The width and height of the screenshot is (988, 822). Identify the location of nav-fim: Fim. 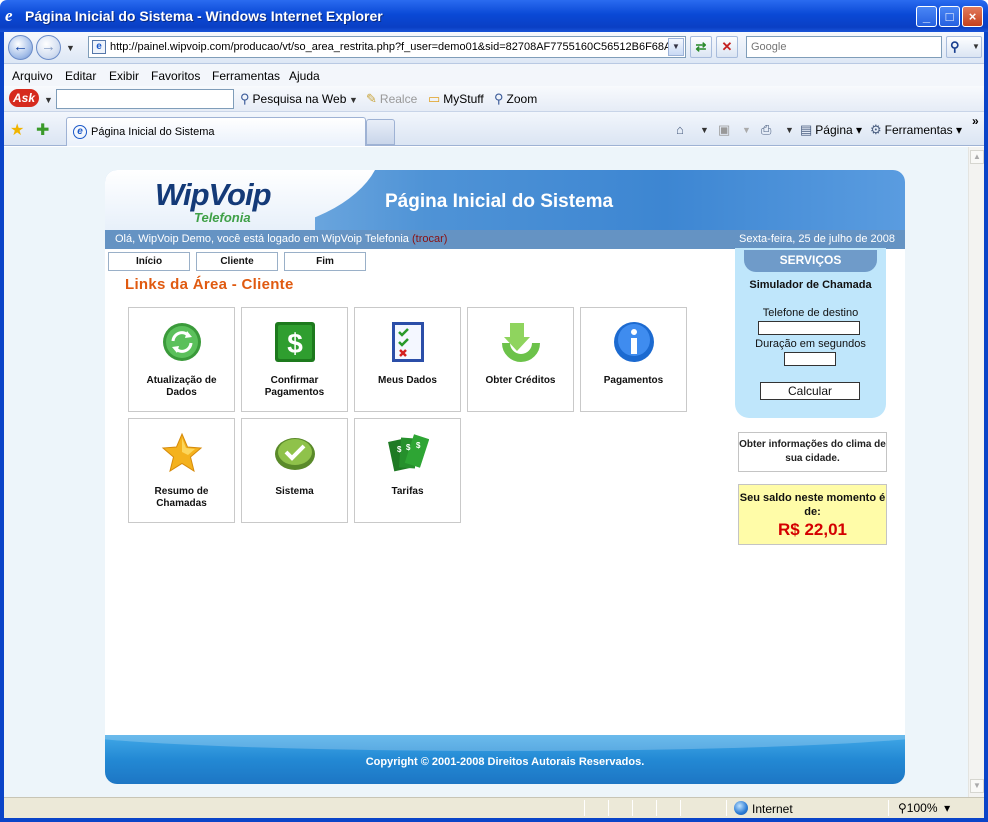
(325, 261).